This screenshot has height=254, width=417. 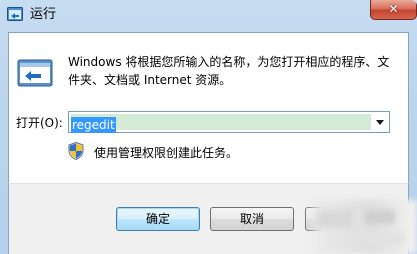 I want to click on watermark-mark-c, so click(x=375, y=238).